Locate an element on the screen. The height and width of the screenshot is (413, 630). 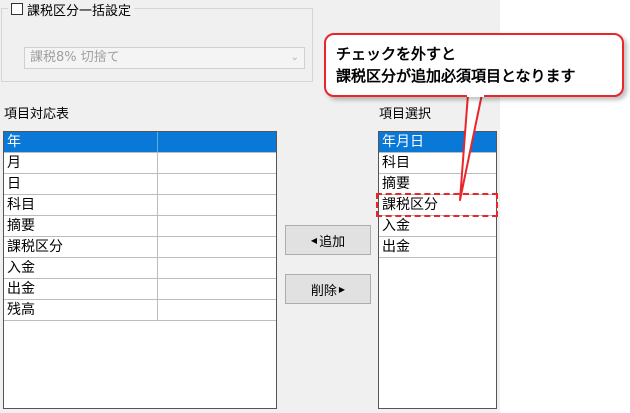
list-item: 出金 is located at coordinates (437, 247).